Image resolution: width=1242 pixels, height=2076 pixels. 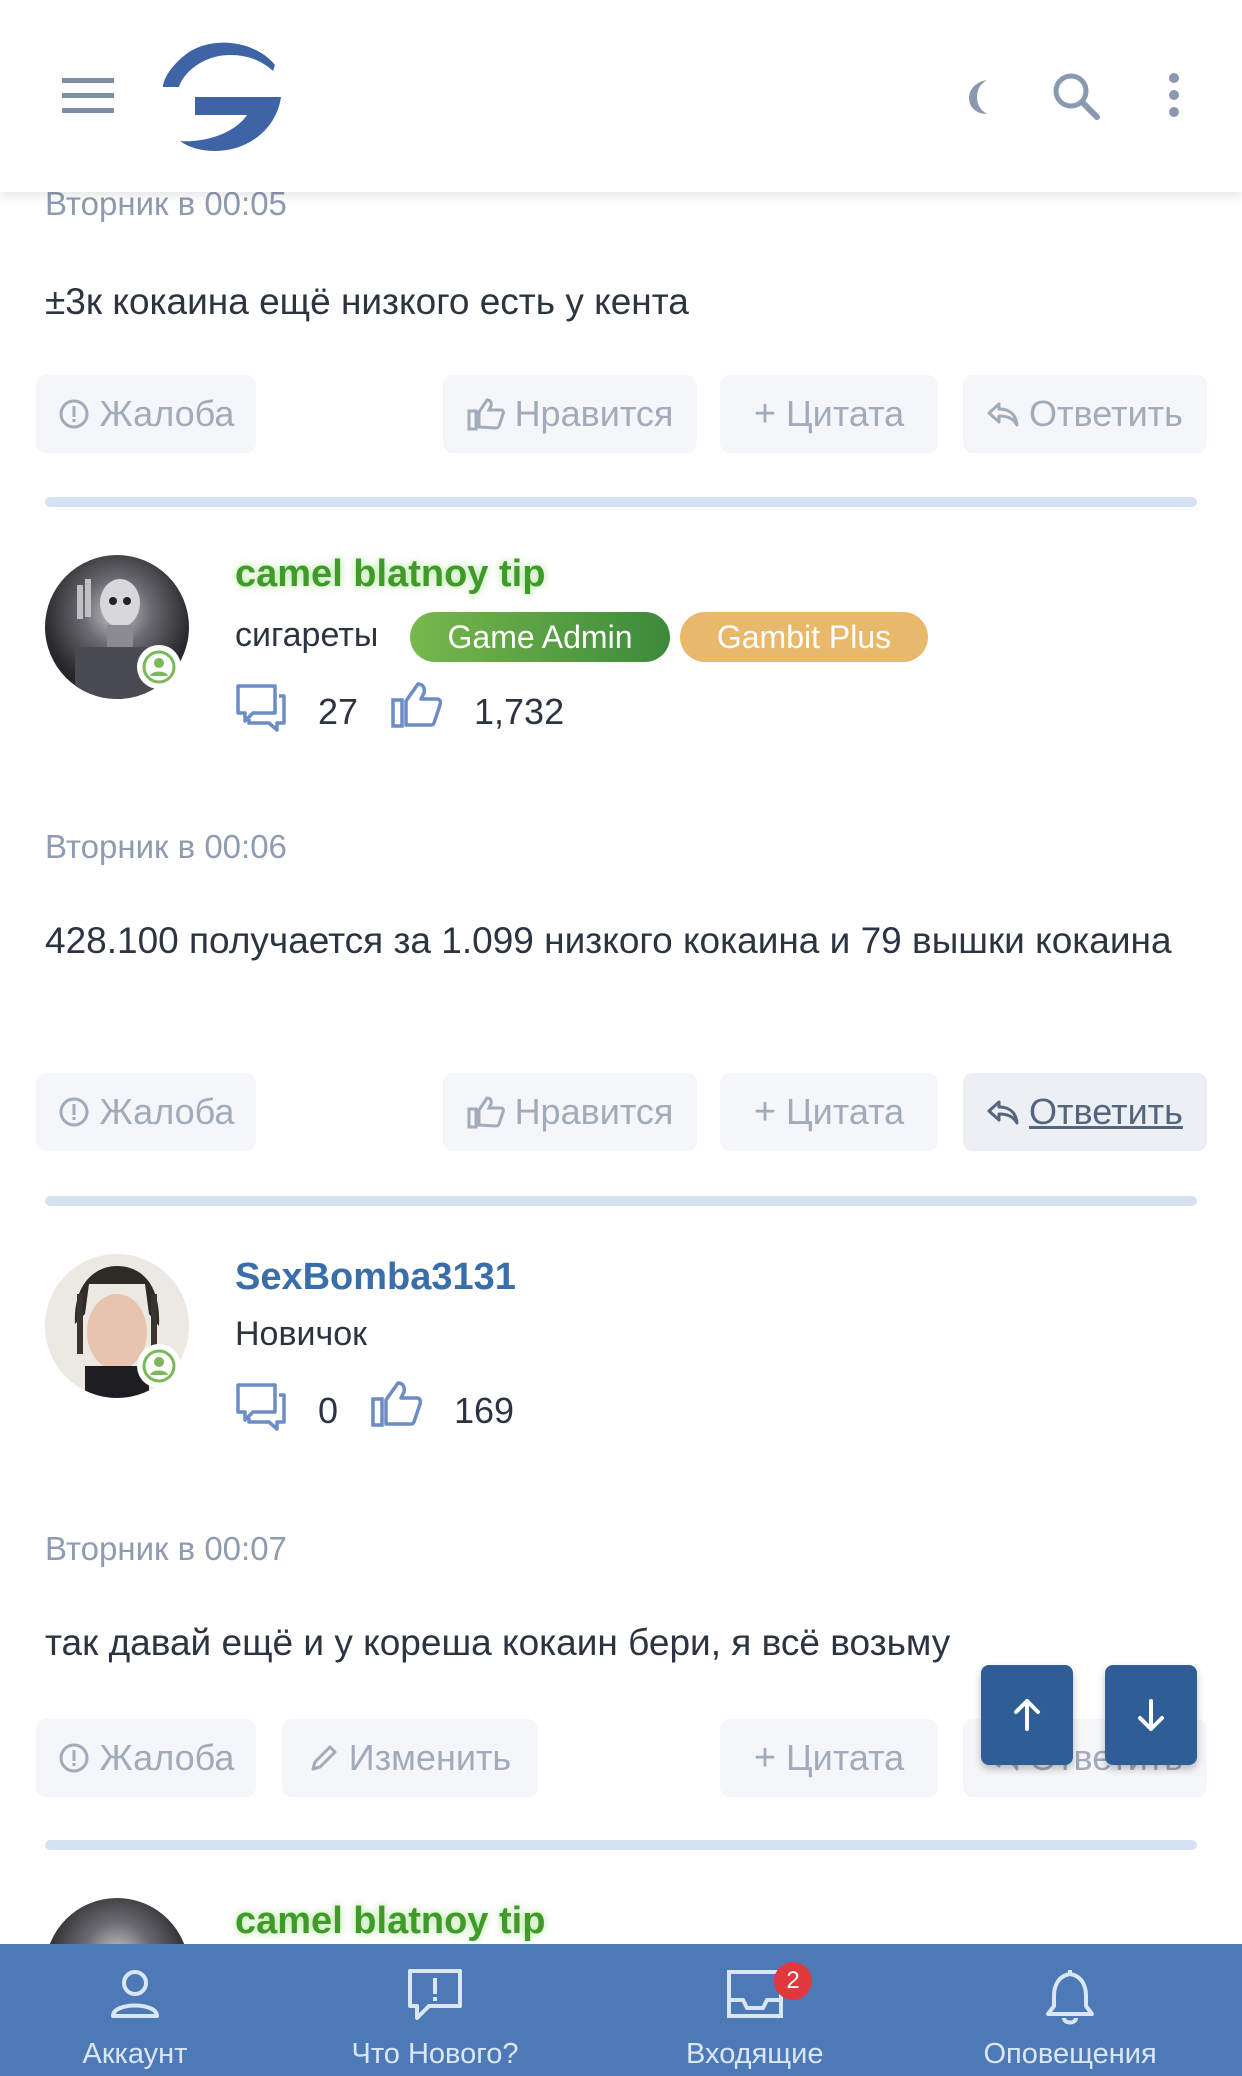 What do you see at coordinates (435, 1994) in the screenshot?
I see `whats-new-icon` at bounding box center [435, 1994].